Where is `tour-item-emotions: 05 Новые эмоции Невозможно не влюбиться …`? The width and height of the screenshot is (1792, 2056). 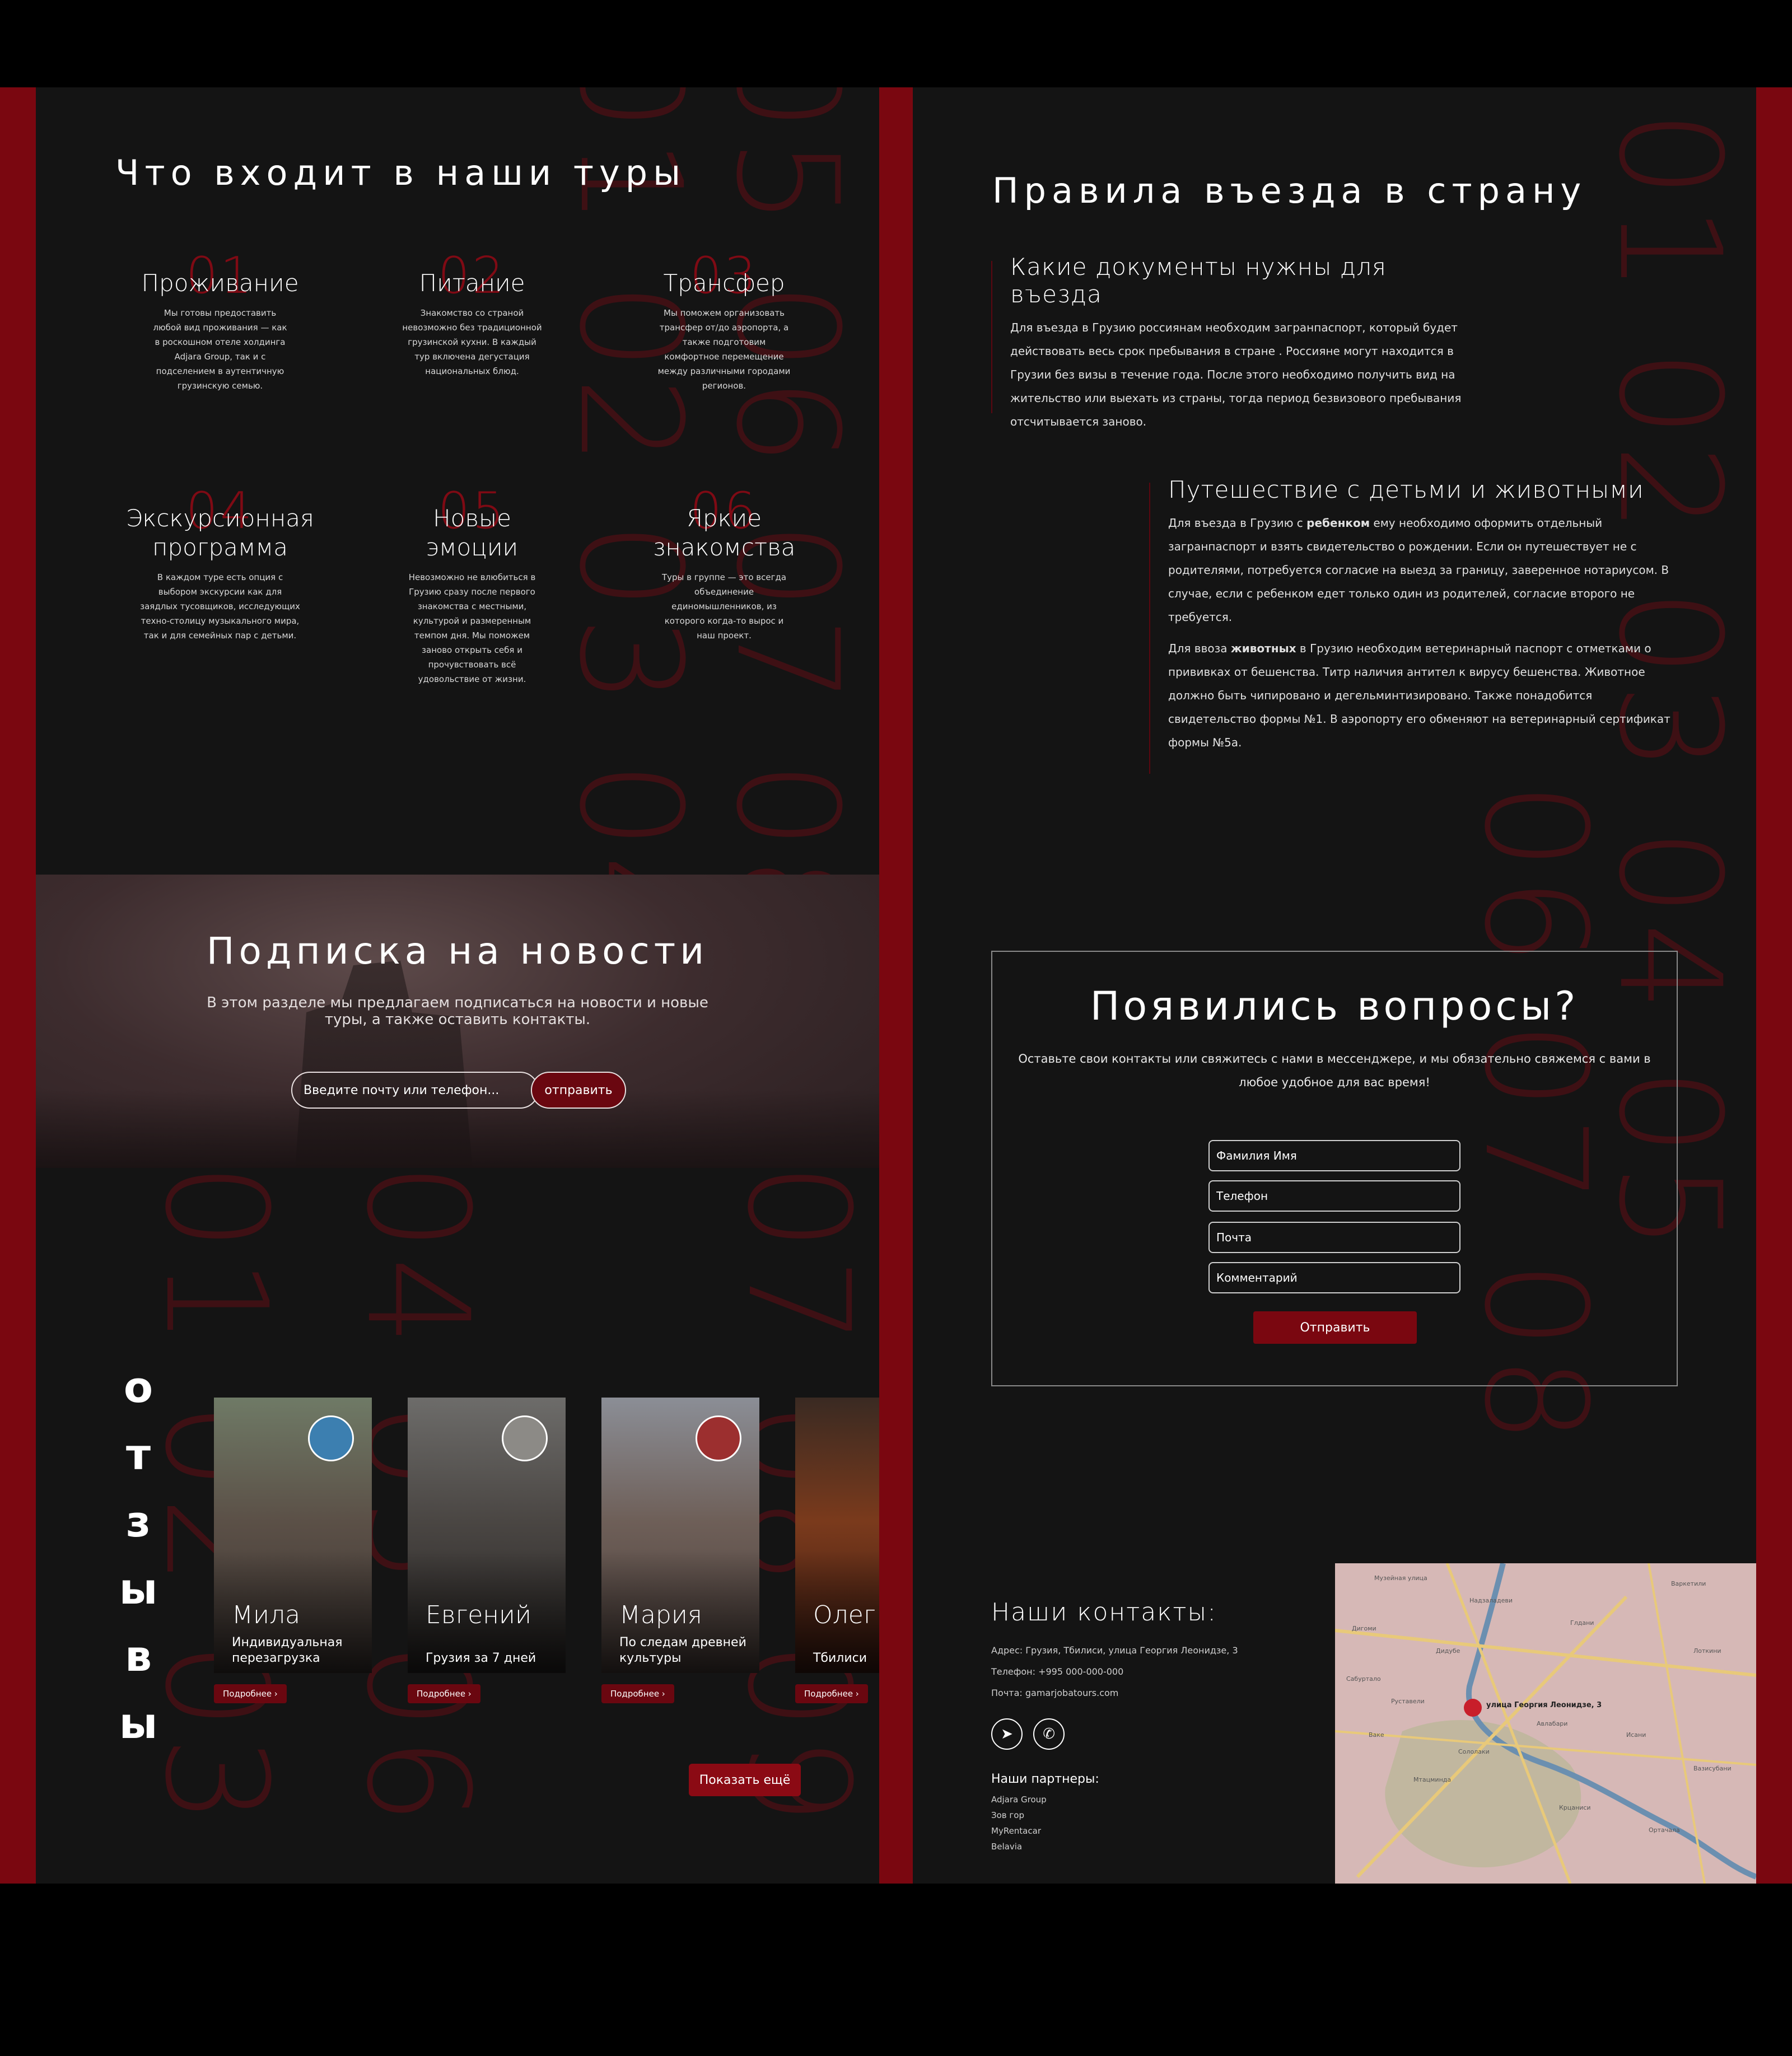
tour-item-emotions: 05 Новые эмоции Невозможно не влюбиться … is located at coordinates (472, 584).